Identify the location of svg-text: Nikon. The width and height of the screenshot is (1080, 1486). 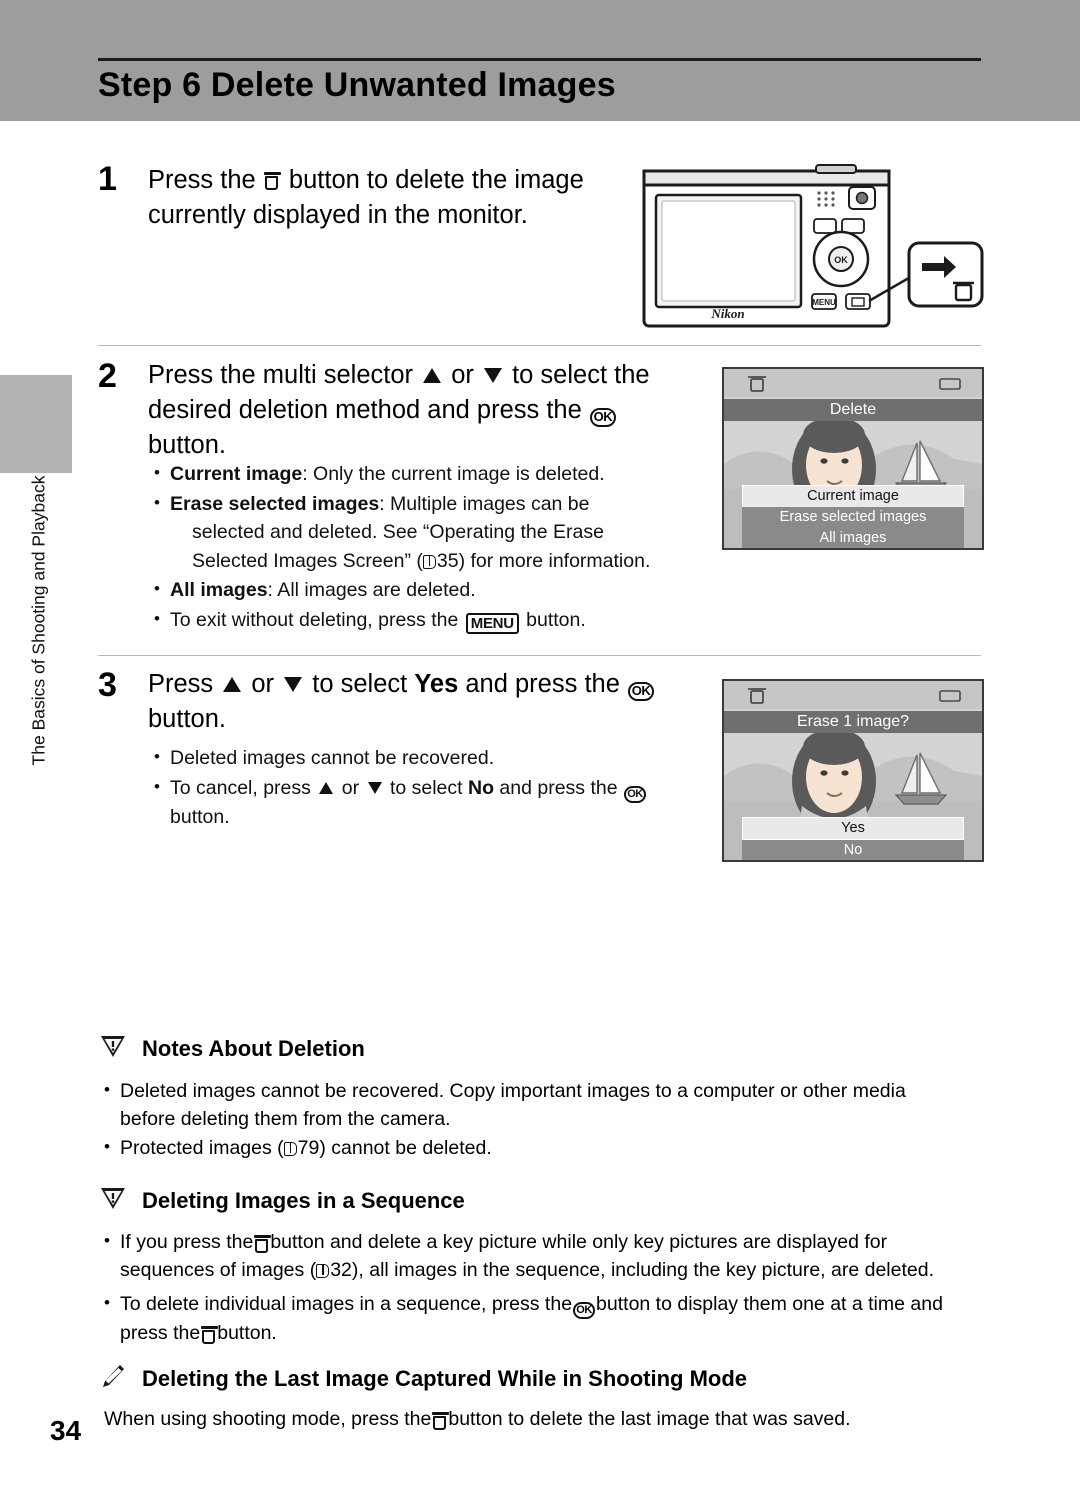
(727, 313).